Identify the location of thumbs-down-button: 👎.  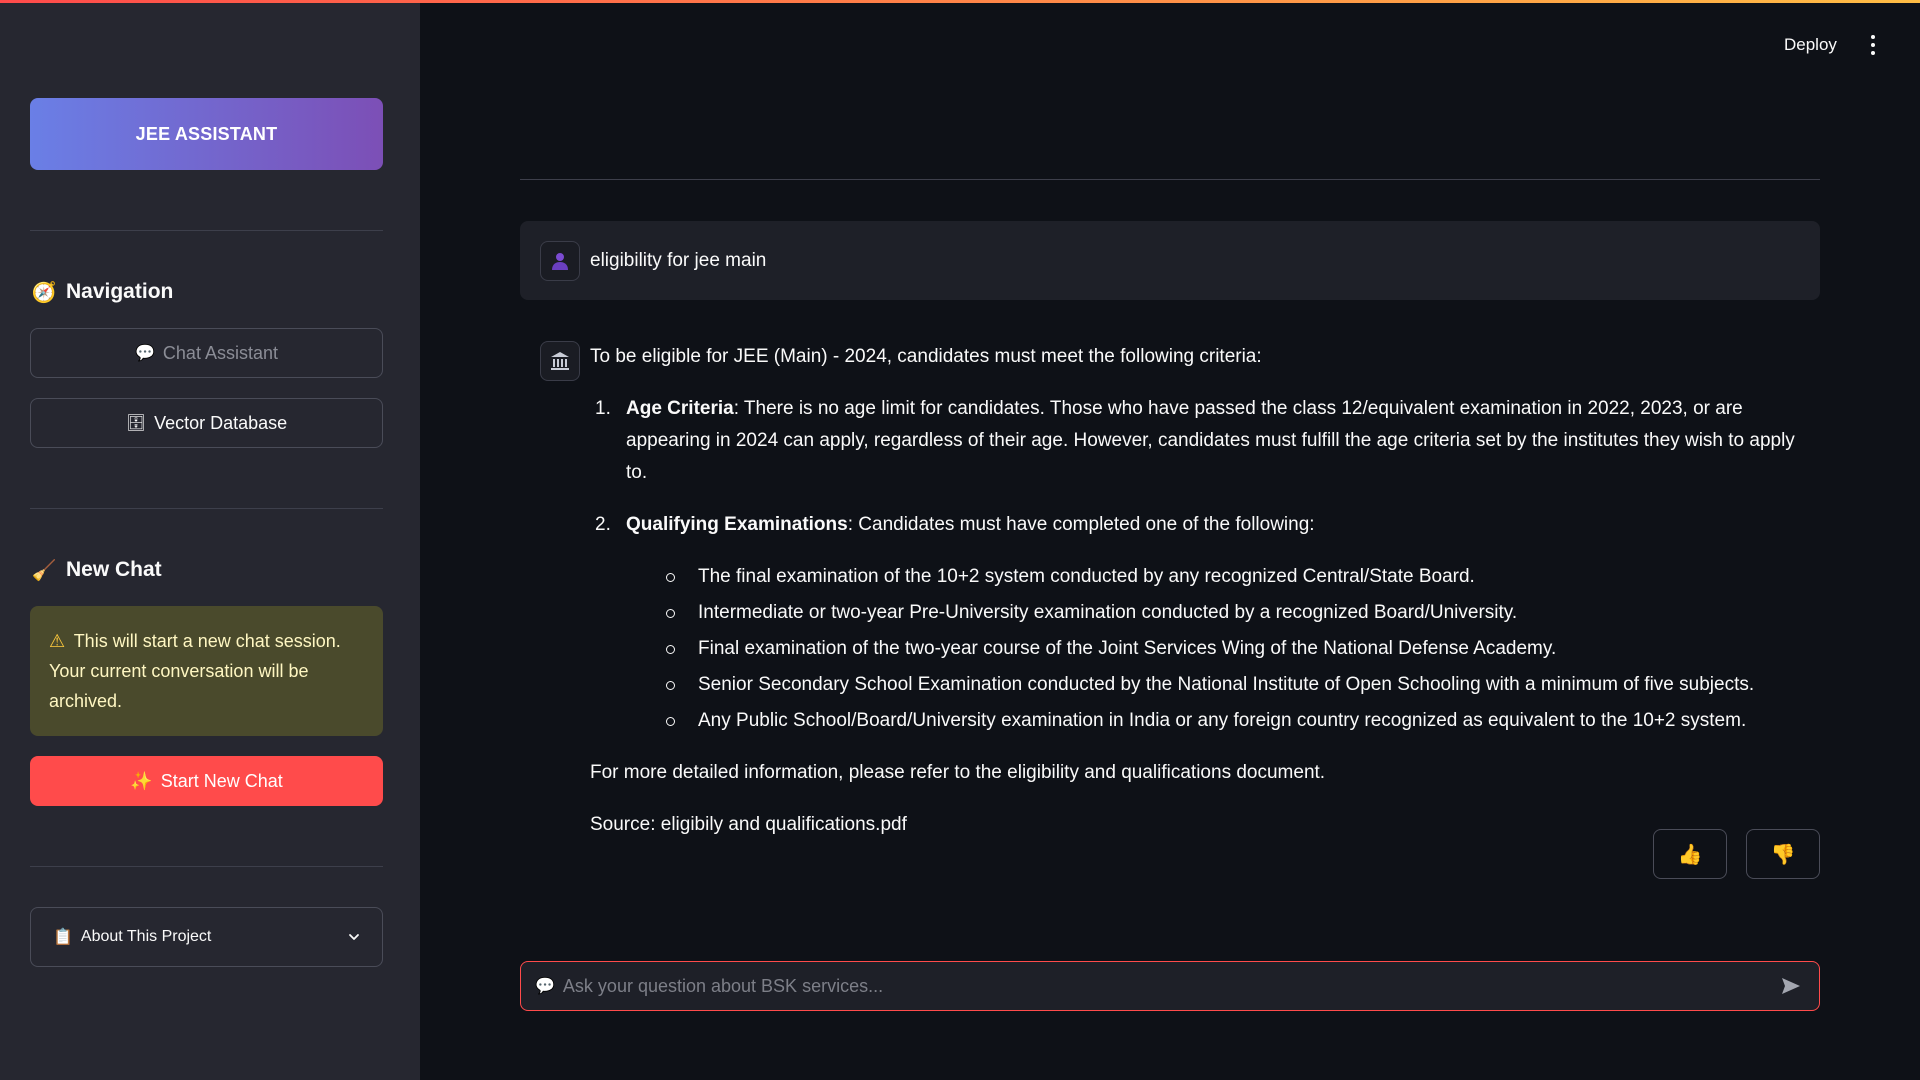
(1783, 854).